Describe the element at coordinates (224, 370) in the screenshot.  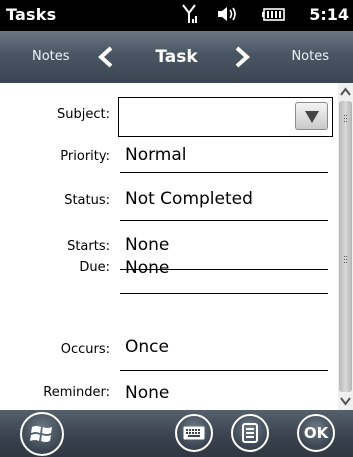
I see `occurs-underline` at that location.